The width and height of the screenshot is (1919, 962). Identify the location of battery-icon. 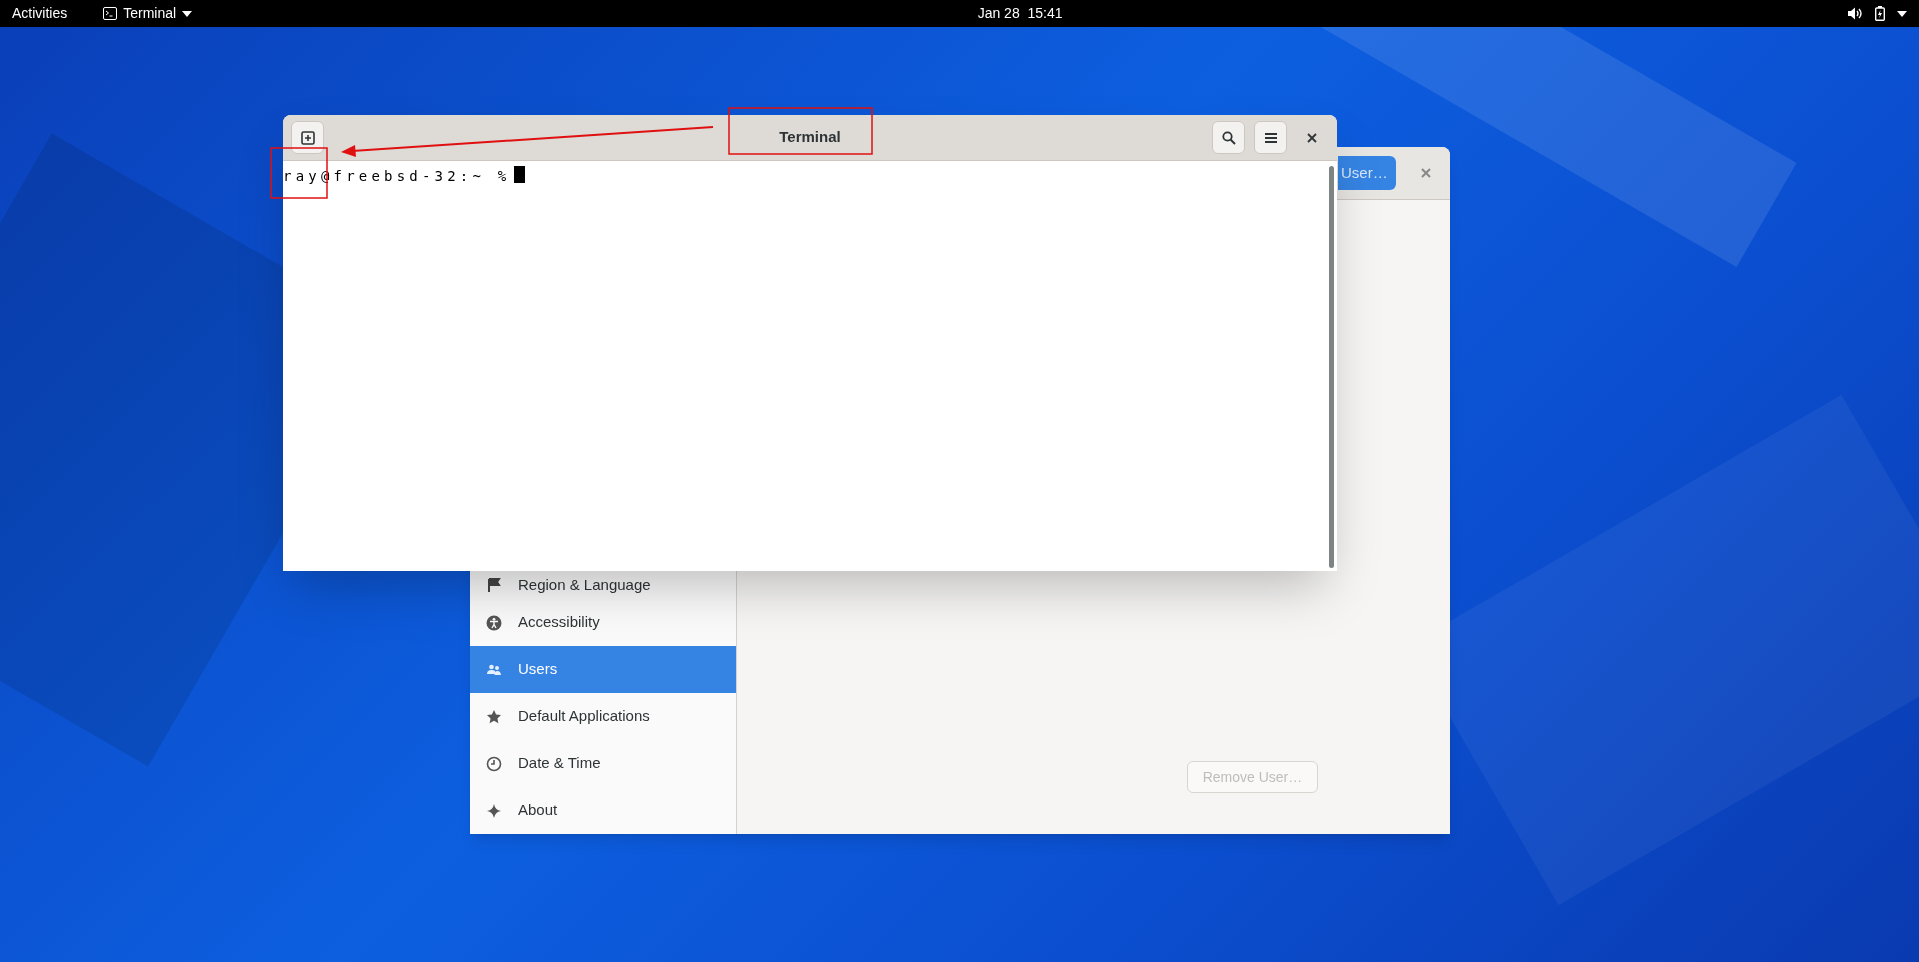
(1880, 13).